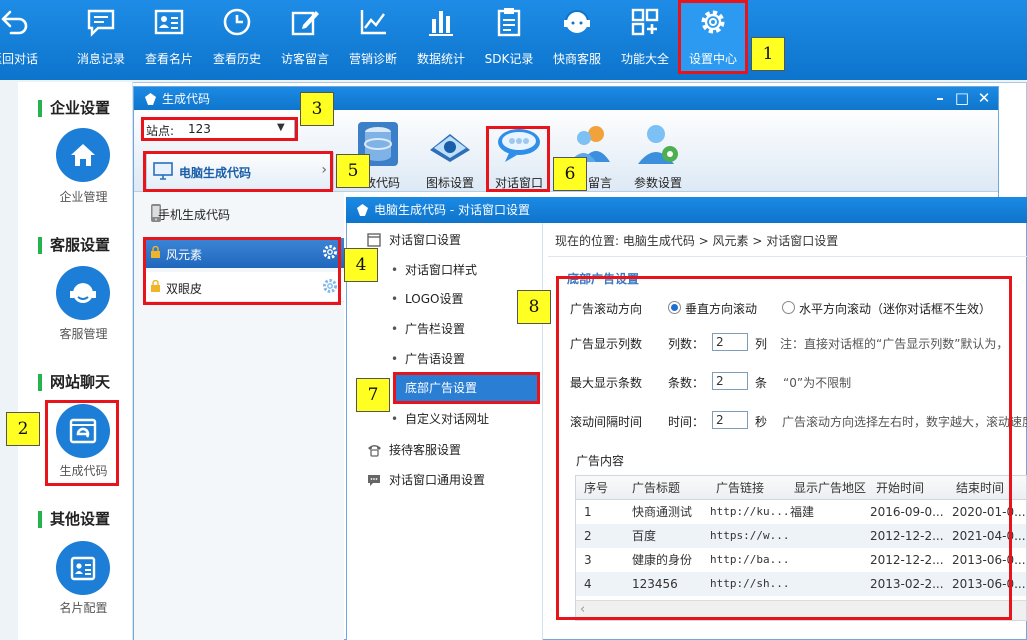 Image resolution: width=1027 pixels, height=640 pixels. Describe the element at coordinates (534, 307) in the screenshot. I see `annotation-tag-8: 8` at that location.